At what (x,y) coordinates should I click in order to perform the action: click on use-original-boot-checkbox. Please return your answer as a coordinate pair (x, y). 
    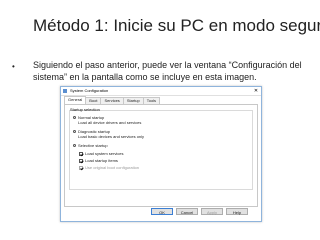
    Looking at the image, I should click on (81, 167).